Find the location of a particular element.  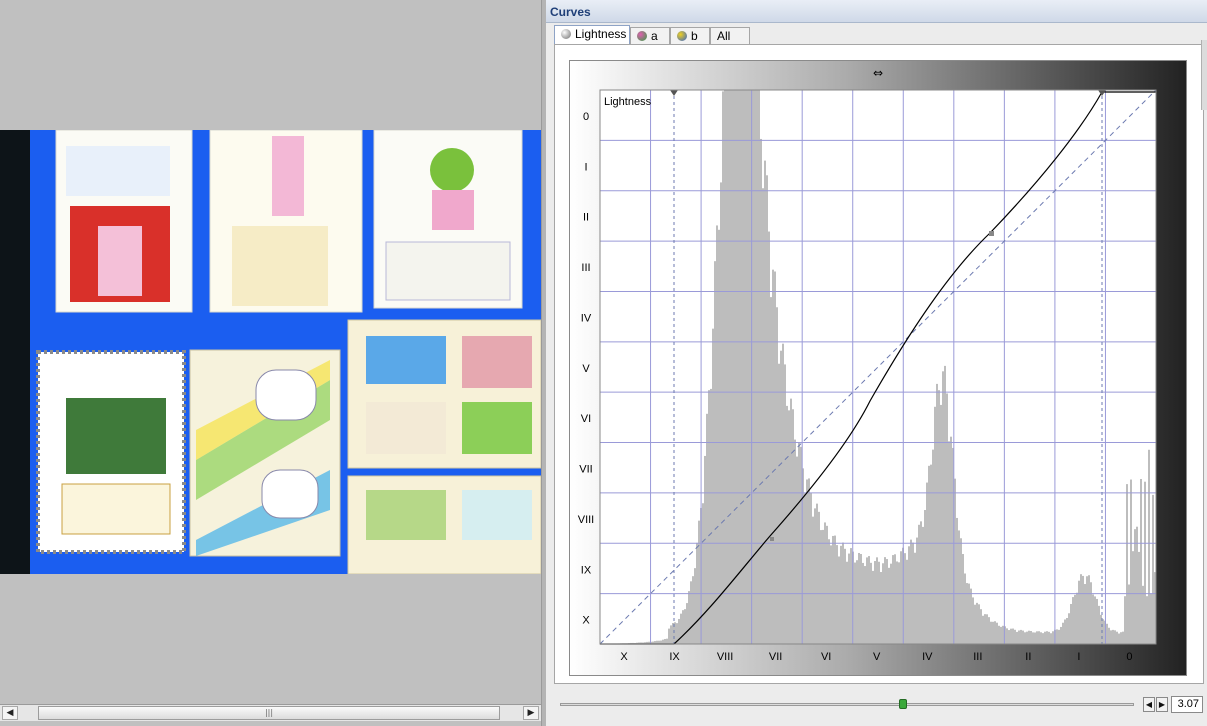

y-zone-label: IX is located at coordinates (586, 570).